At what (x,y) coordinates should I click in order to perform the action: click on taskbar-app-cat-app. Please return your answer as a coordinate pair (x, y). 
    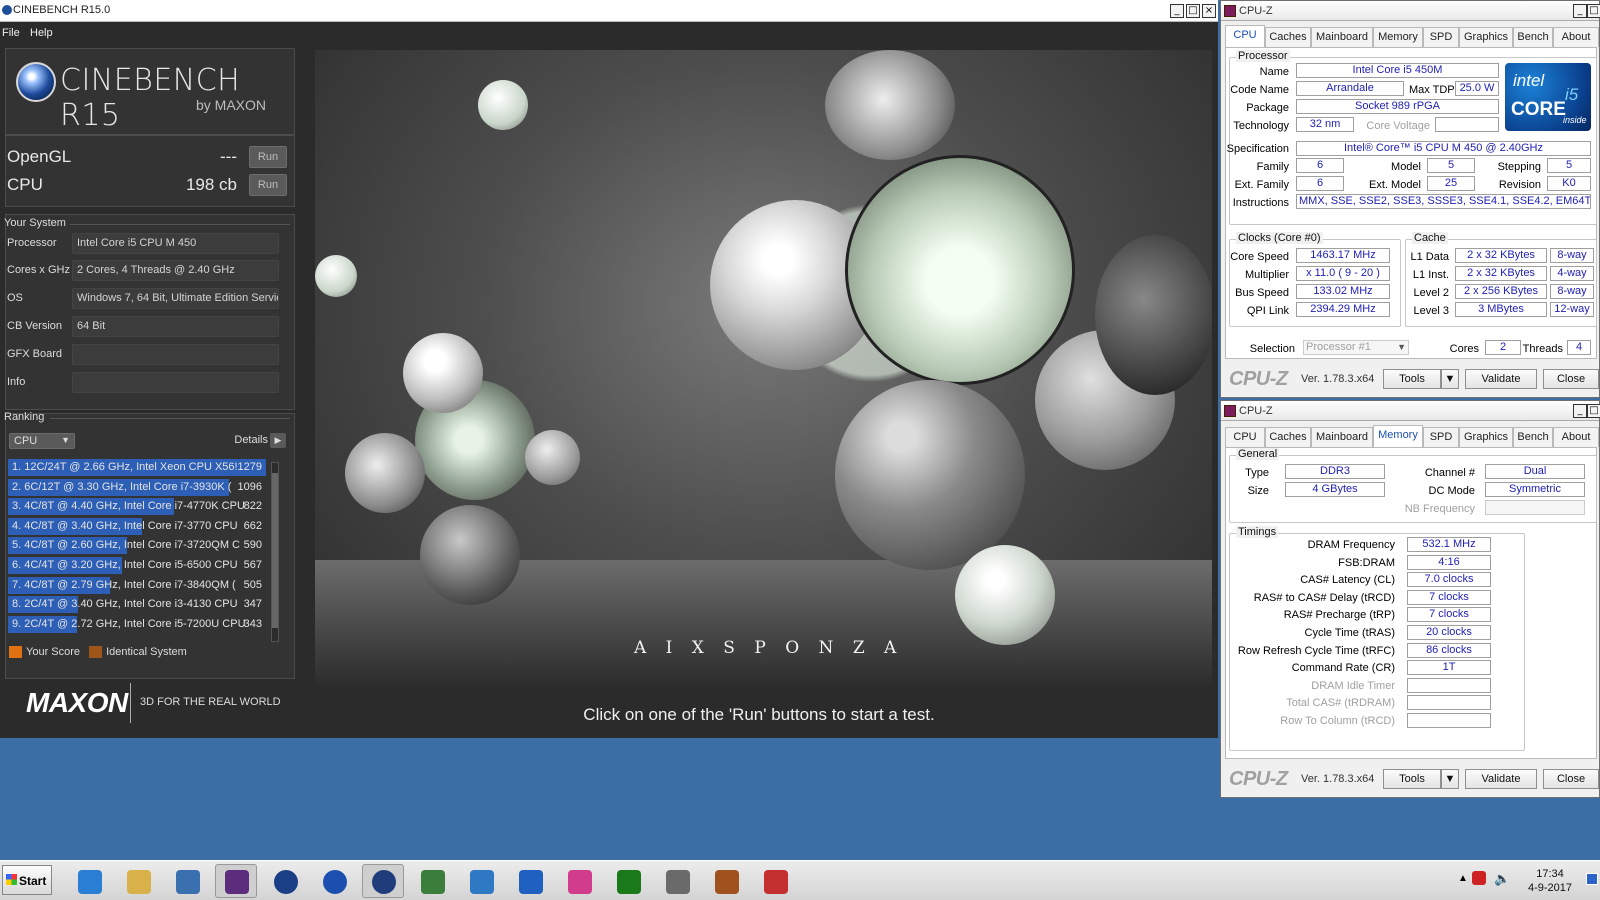
    Looking at the image, I should click on (677, 881).